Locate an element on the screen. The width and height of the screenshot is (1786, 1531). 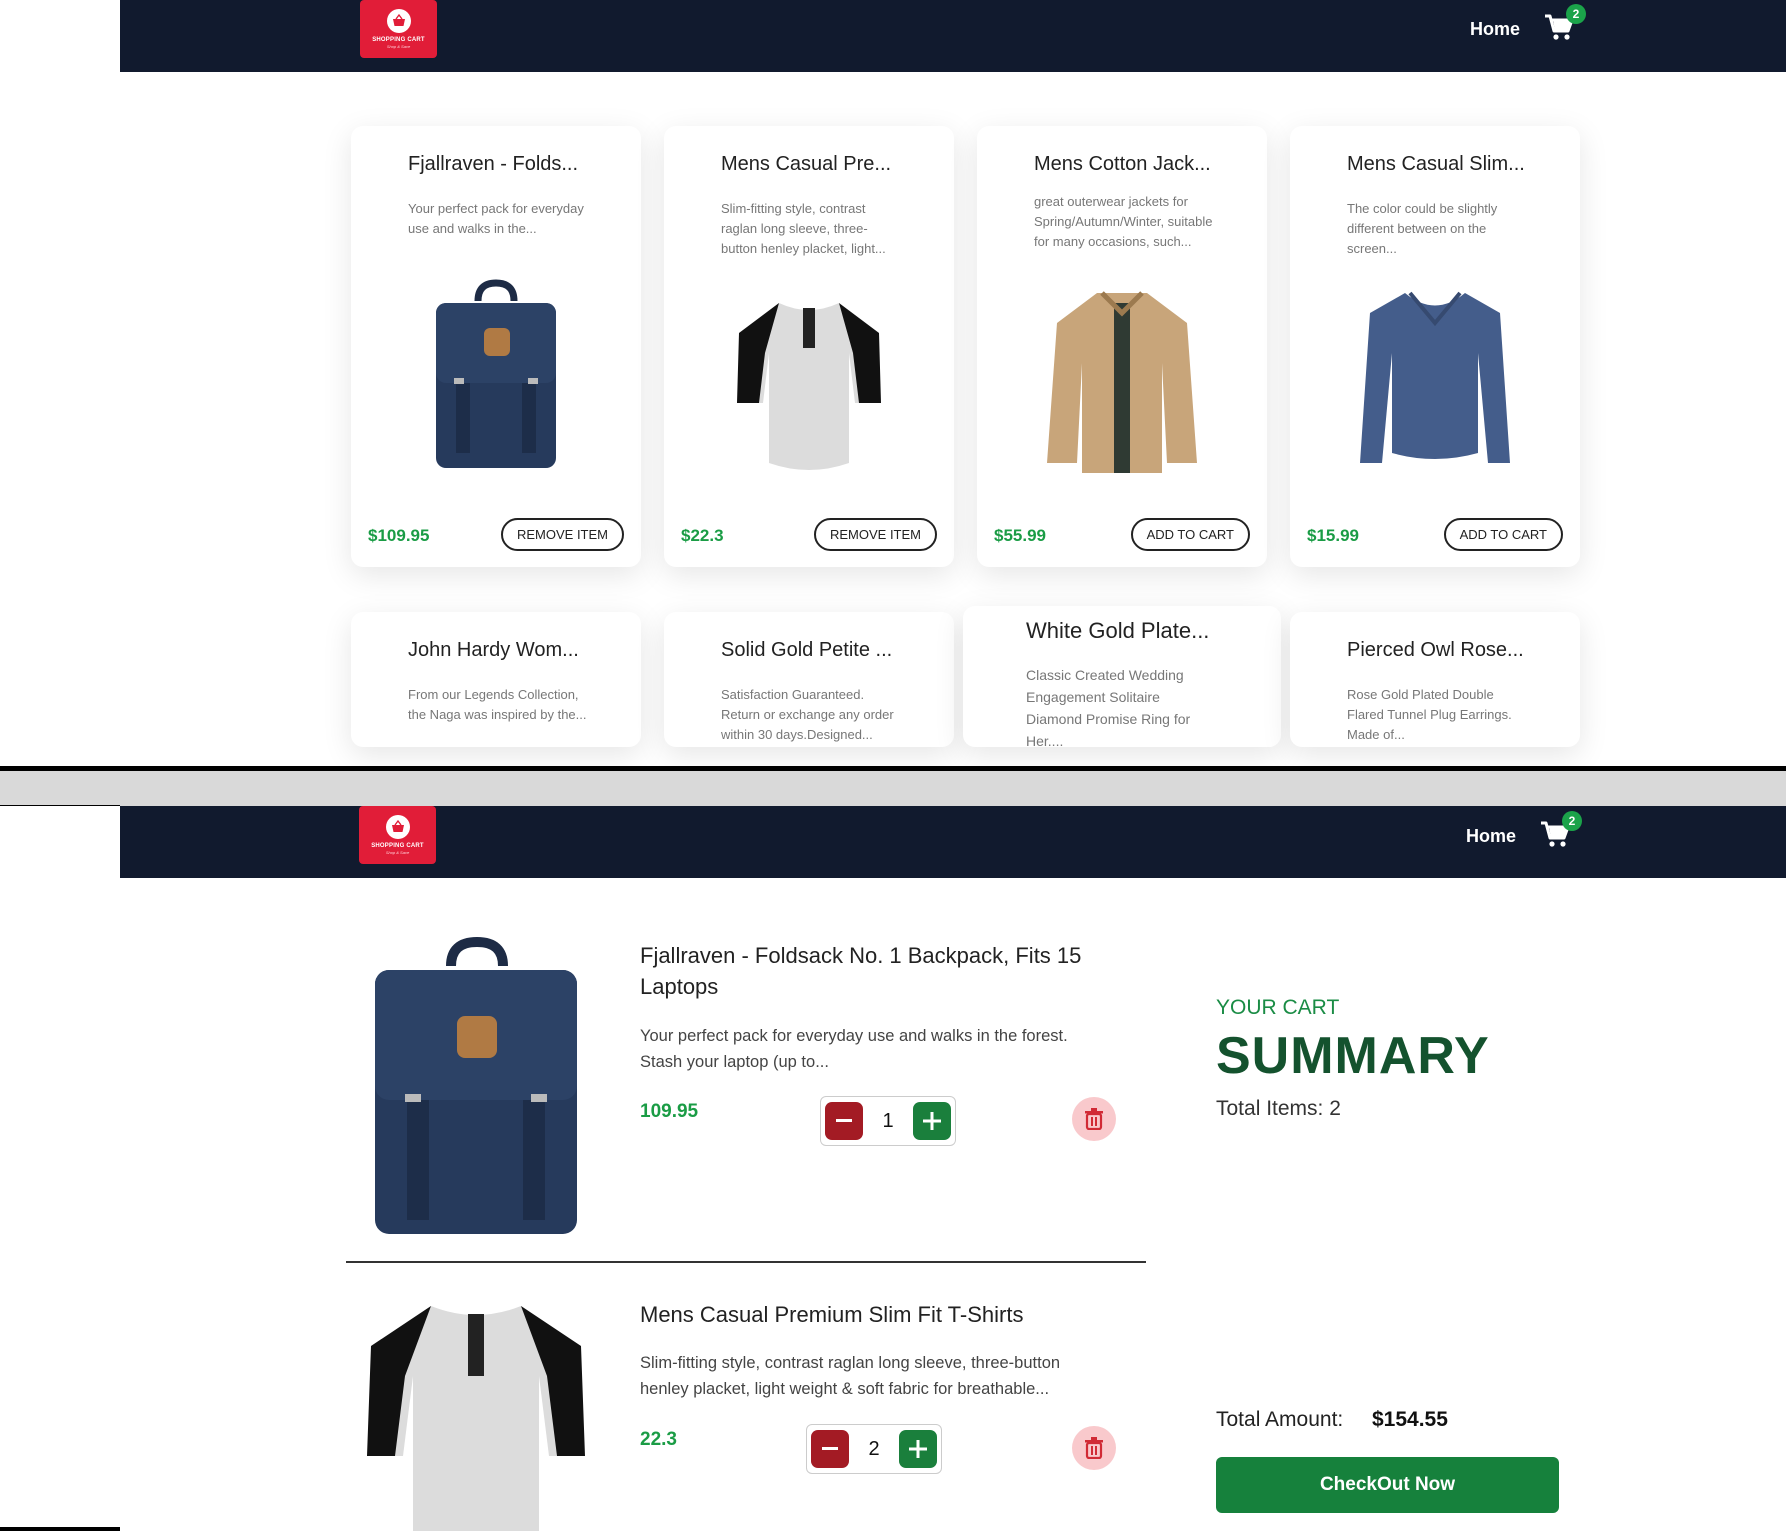
summary-title: SUMMARY is located at coordinates (1353, 1056).